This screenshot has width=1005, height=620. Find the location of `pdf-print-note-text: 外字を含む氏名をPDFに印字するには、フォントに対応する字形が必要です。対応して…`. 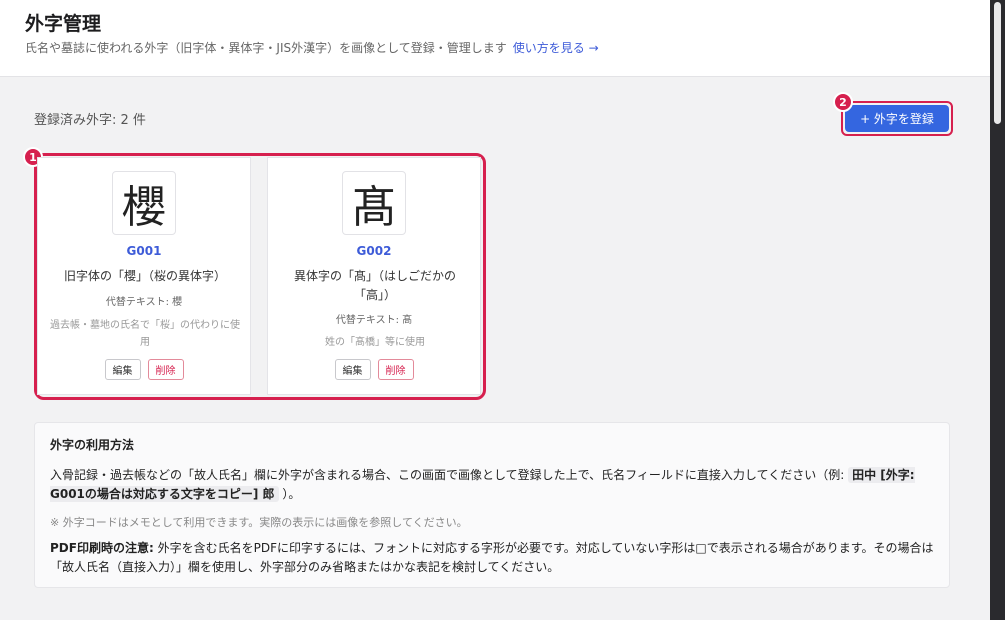

pdf-print-note-text: 外字を含む氏名をPDFに印字するには、フォントに対応する字形が必要です。対応して… is located at coordinates (492, 557).